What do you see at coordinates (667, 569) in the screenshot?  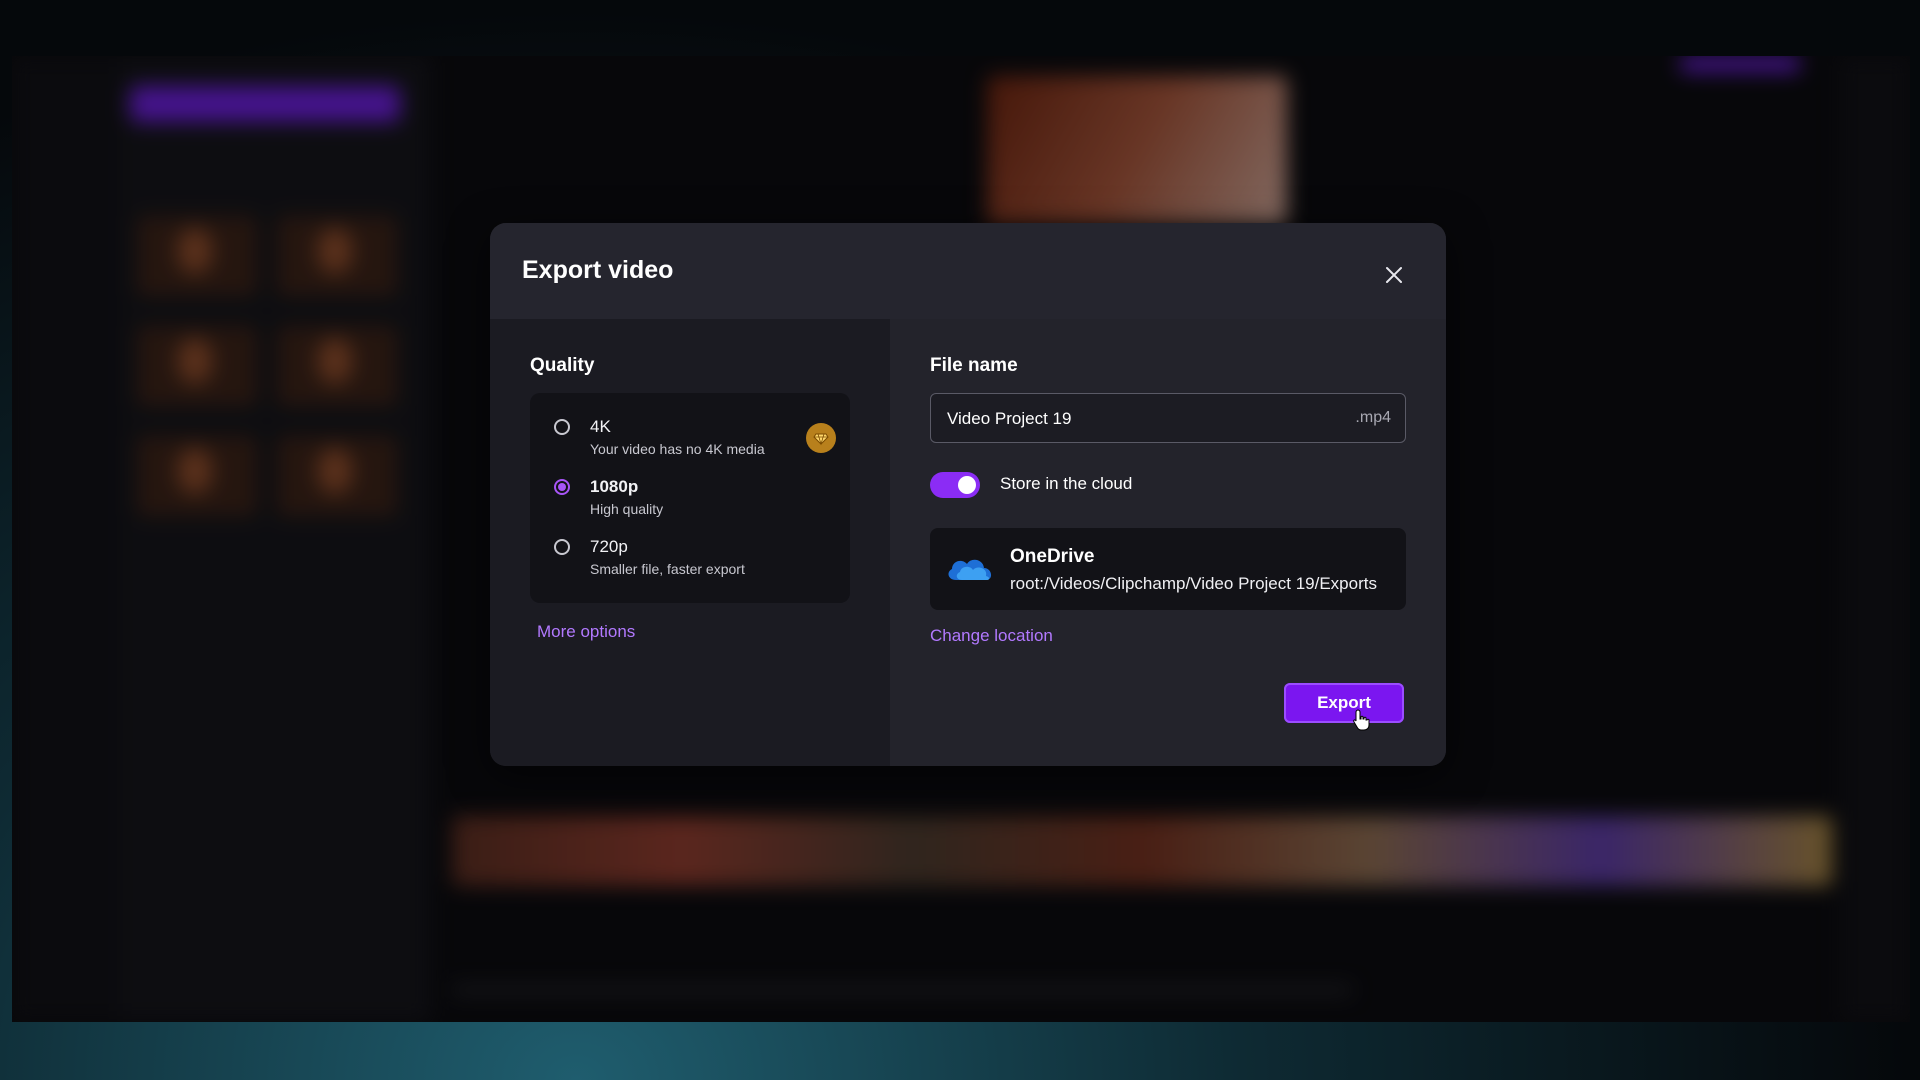 I see `option-description: Smaller file, faster export` at bounding box center [667, 569].